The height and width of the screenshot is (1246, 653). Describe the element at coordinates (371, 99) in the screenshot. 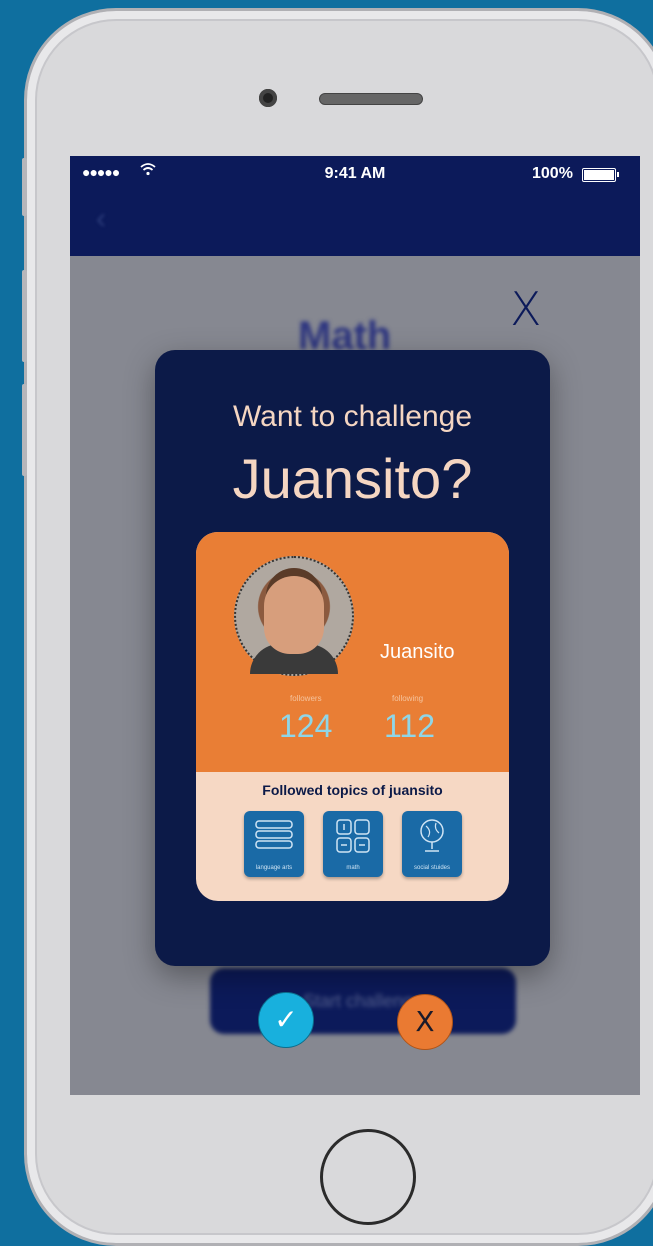

I see `earpiece-speaker` at that location.